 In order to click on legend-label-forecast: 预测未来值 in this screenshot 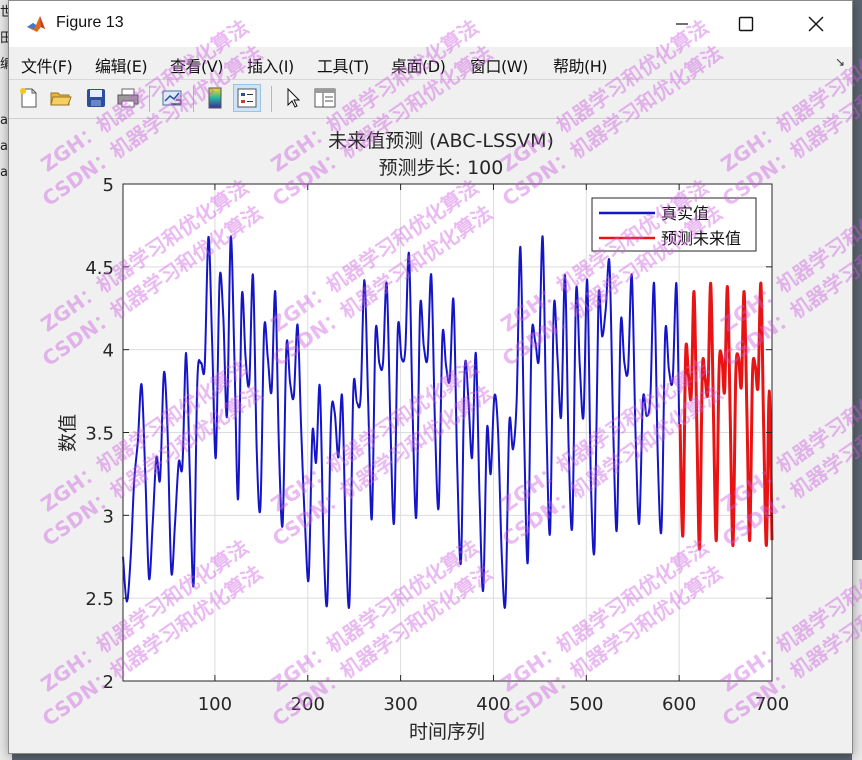, I will do `click(701, 238)`.